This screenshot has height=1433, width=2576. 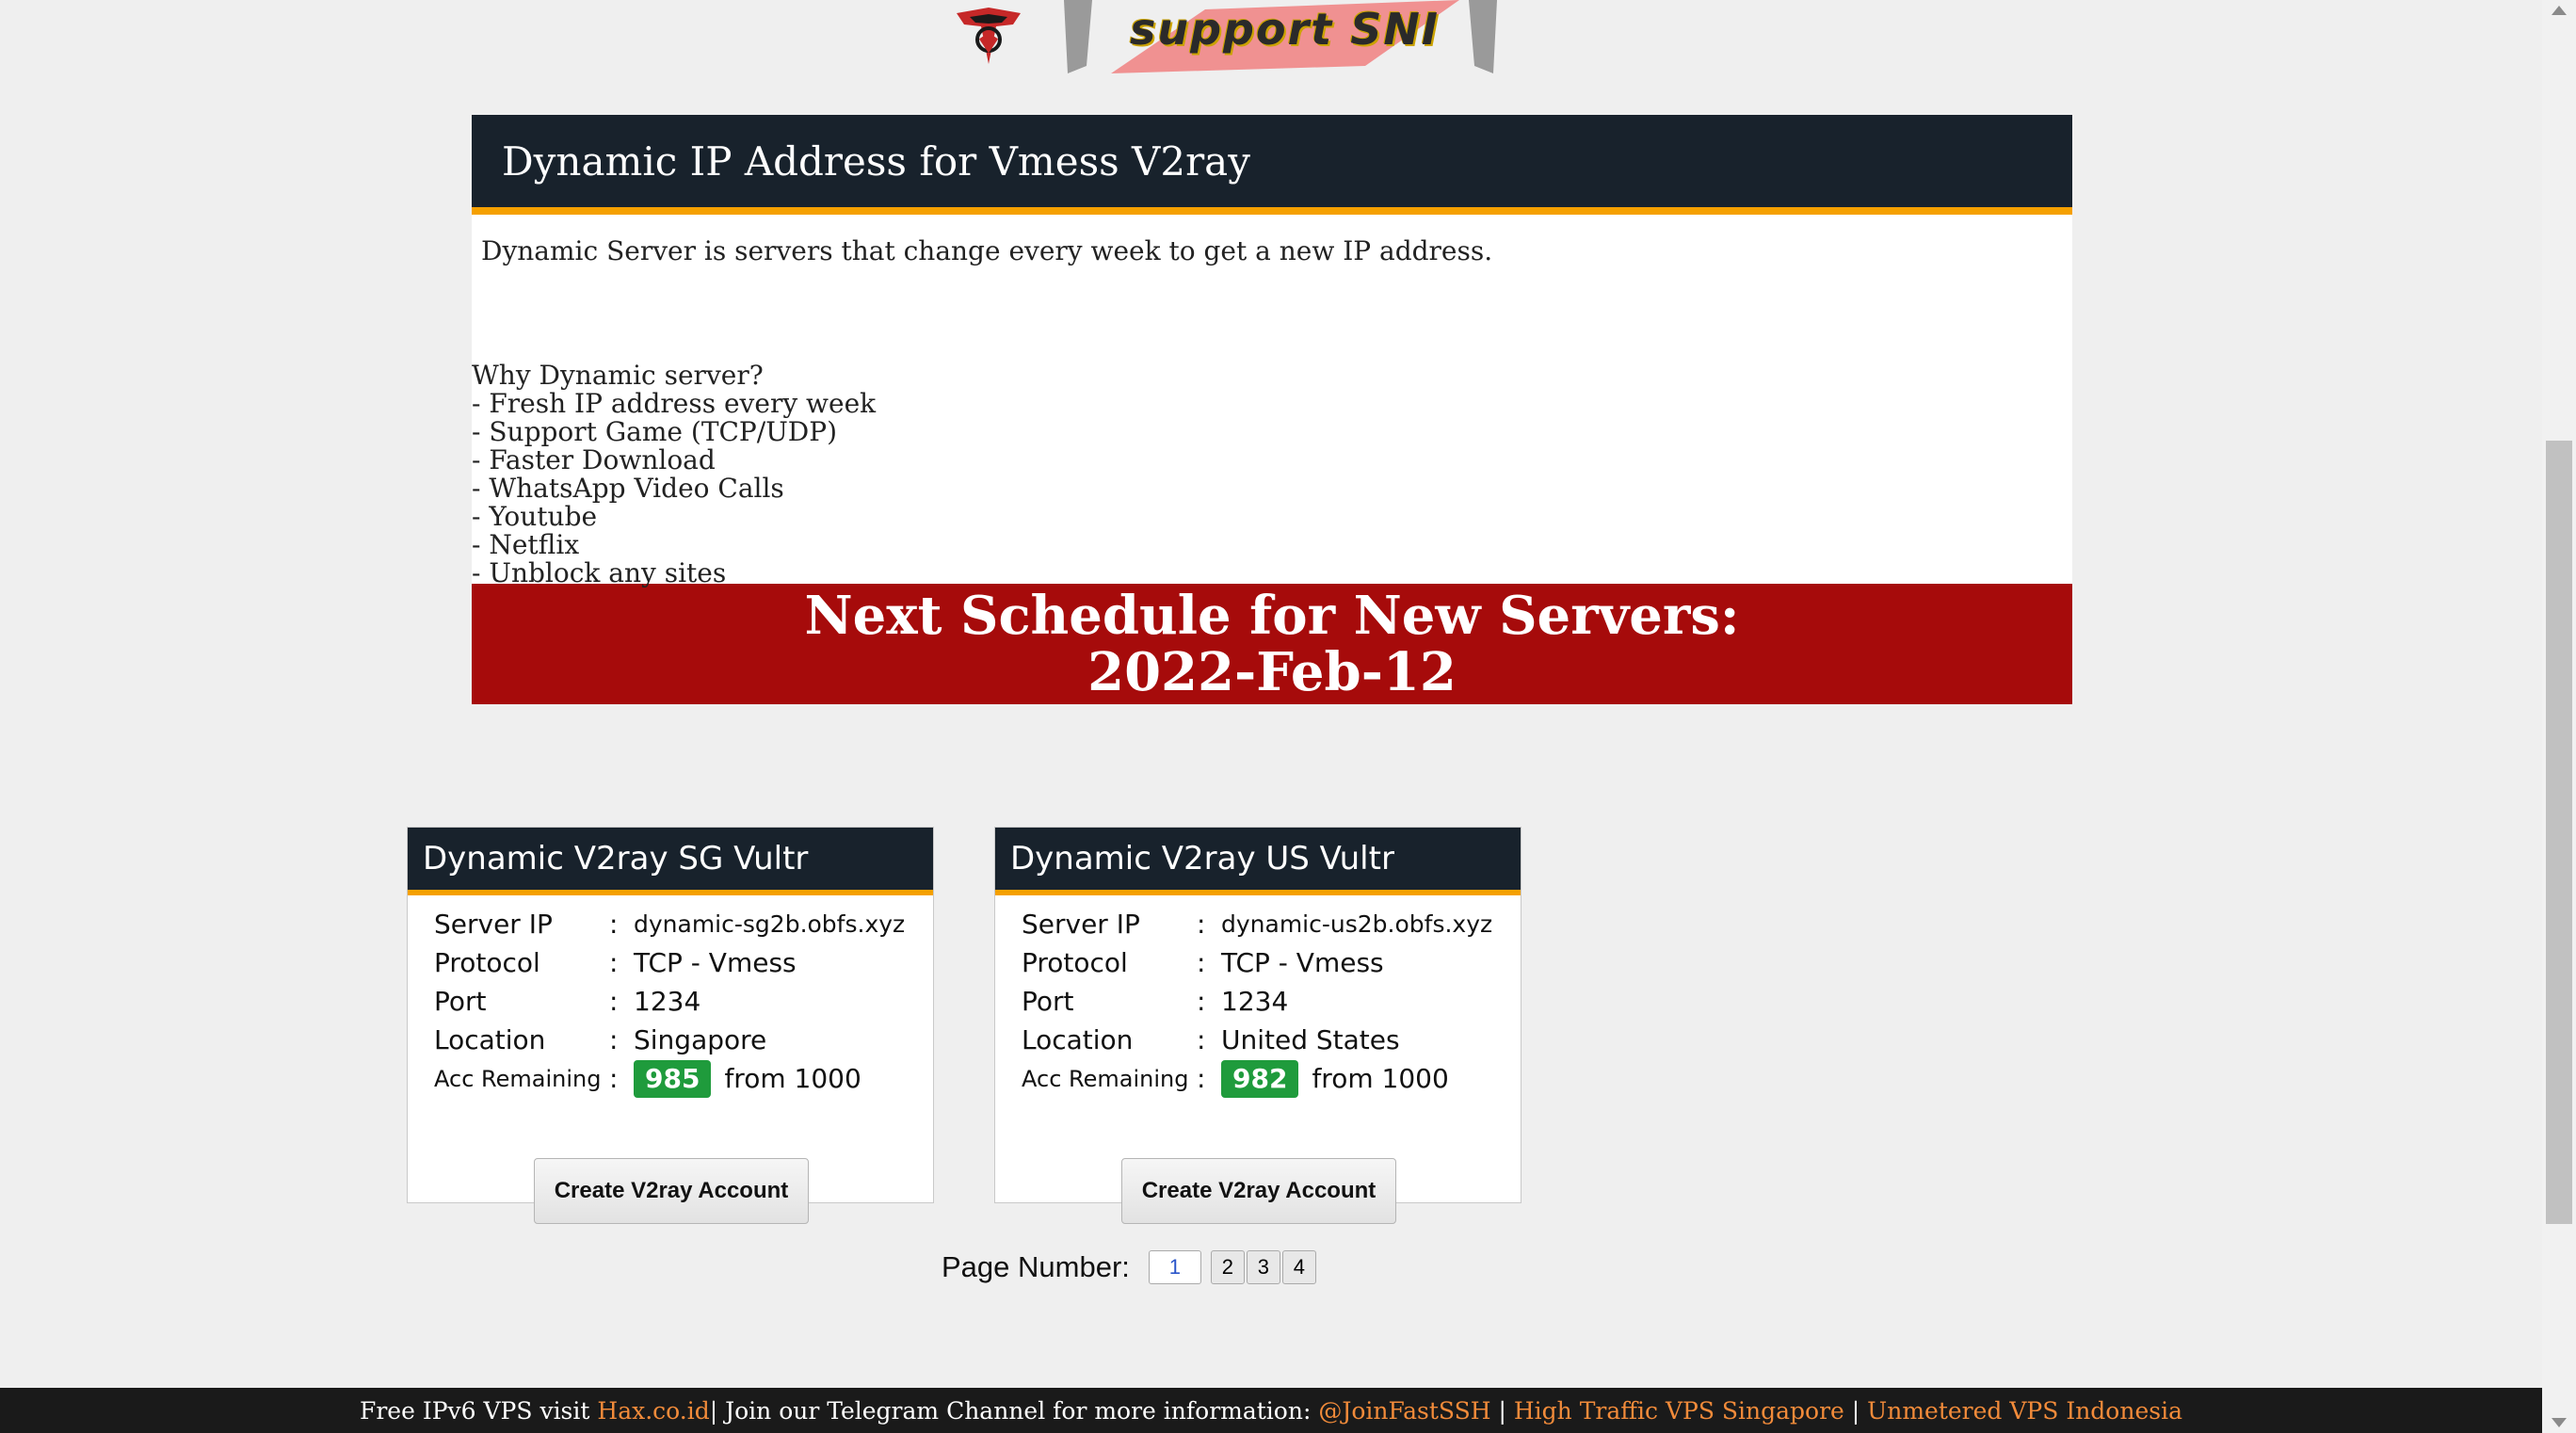 I want to click on scroll-down-arrow-icon, so click(x=2559, y=1422).